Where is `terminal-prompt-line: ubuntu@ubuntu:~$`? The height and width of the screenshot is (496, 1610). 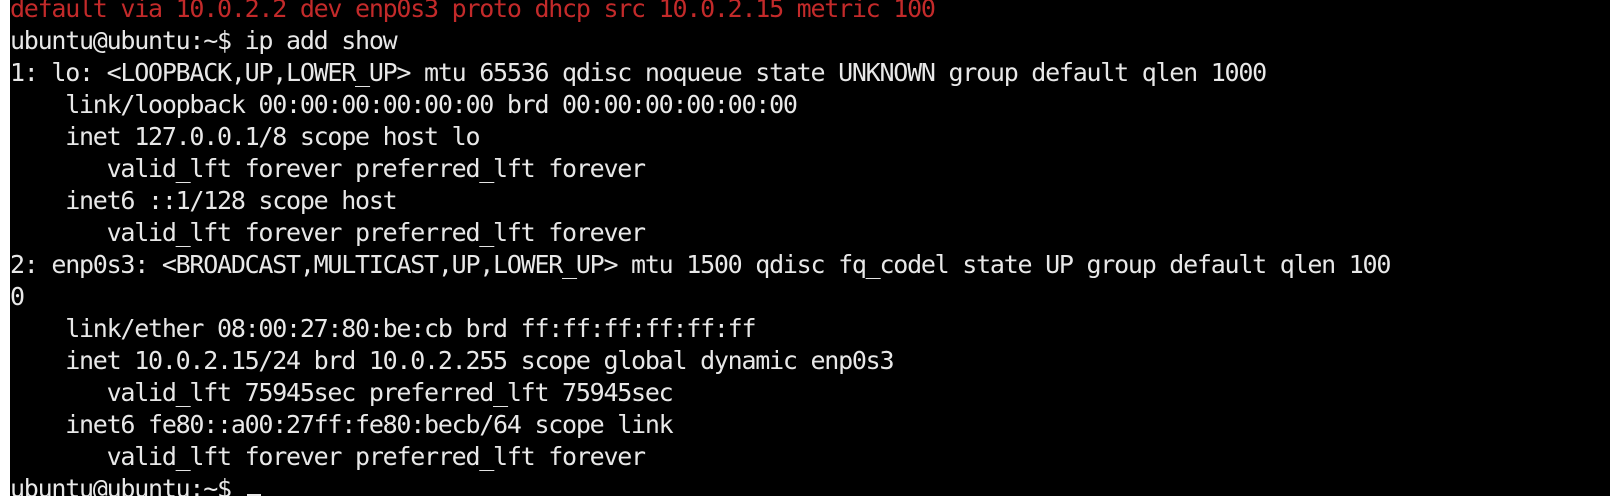
terminal-prompt-line: ubuntu@ubuntu:~$ is located at coordinates (810, 484).